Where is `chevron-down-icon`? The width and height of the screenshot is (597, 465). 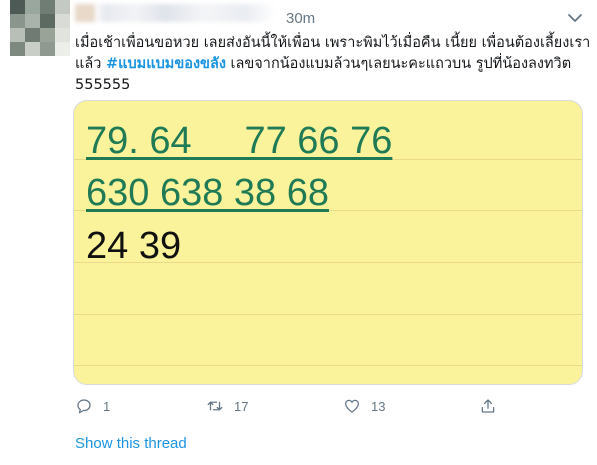 chevron-down-icon is located at coordinates (575, 18).